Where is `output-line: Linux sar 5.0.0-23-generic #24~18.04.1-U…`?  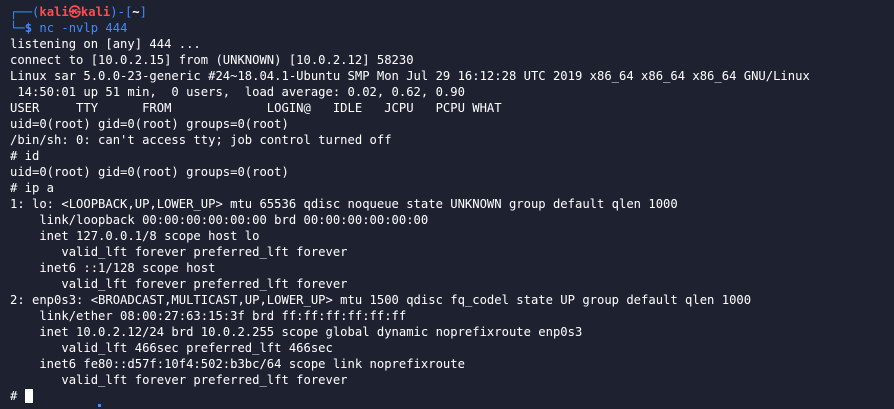 output-line: Linux sar 5.0.0-23-generic #24~18.04.1-U… is located at coordinates (410, 76).